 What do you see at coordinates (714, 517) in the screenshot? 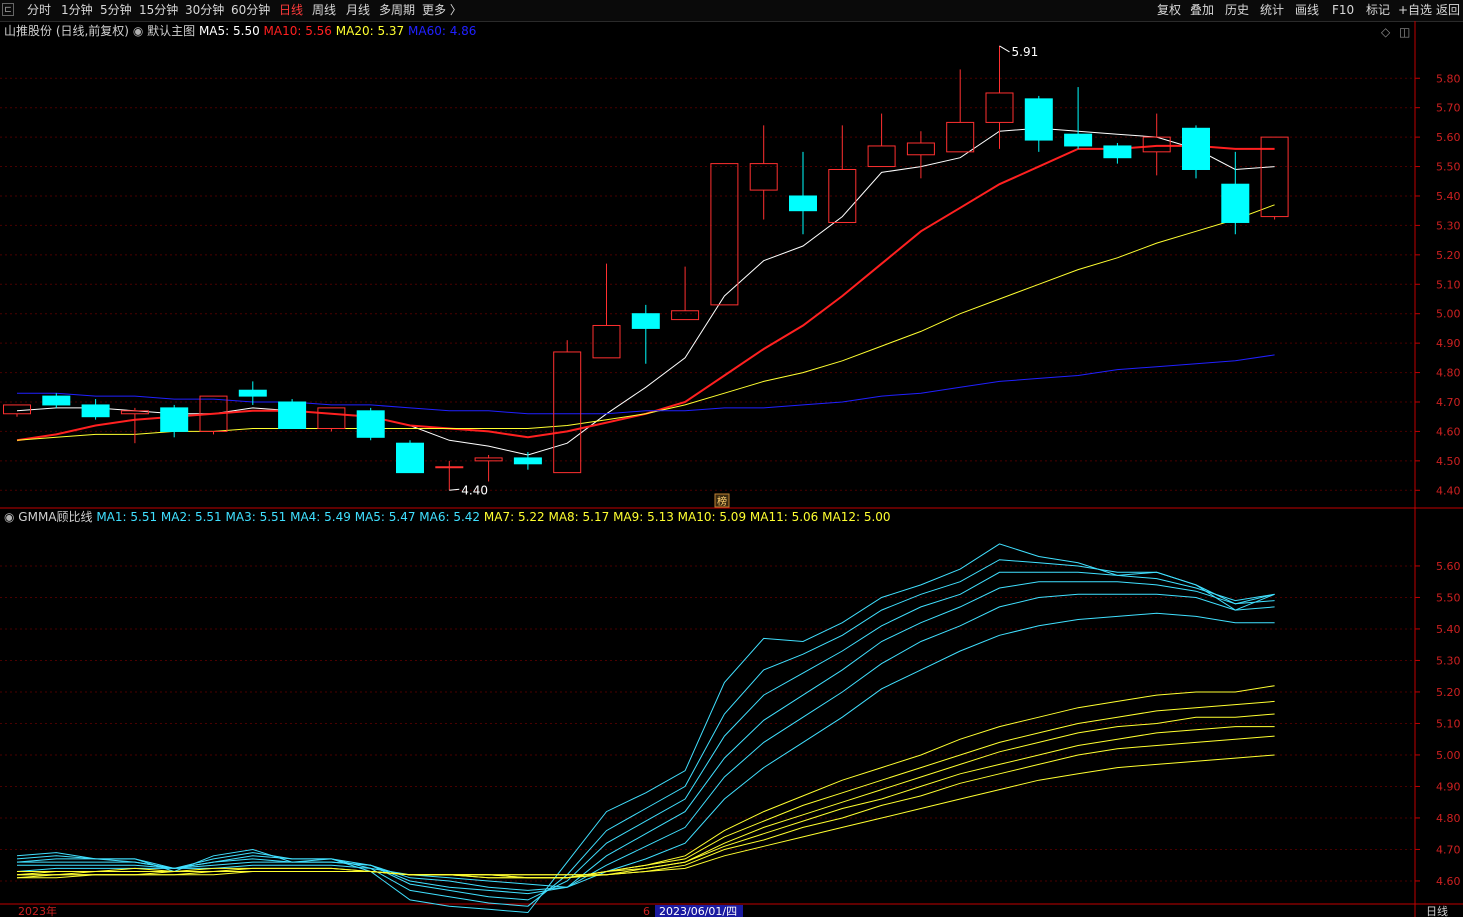
I see `indicator-value: MA10: 5.09` at bounding box center [714, 517].